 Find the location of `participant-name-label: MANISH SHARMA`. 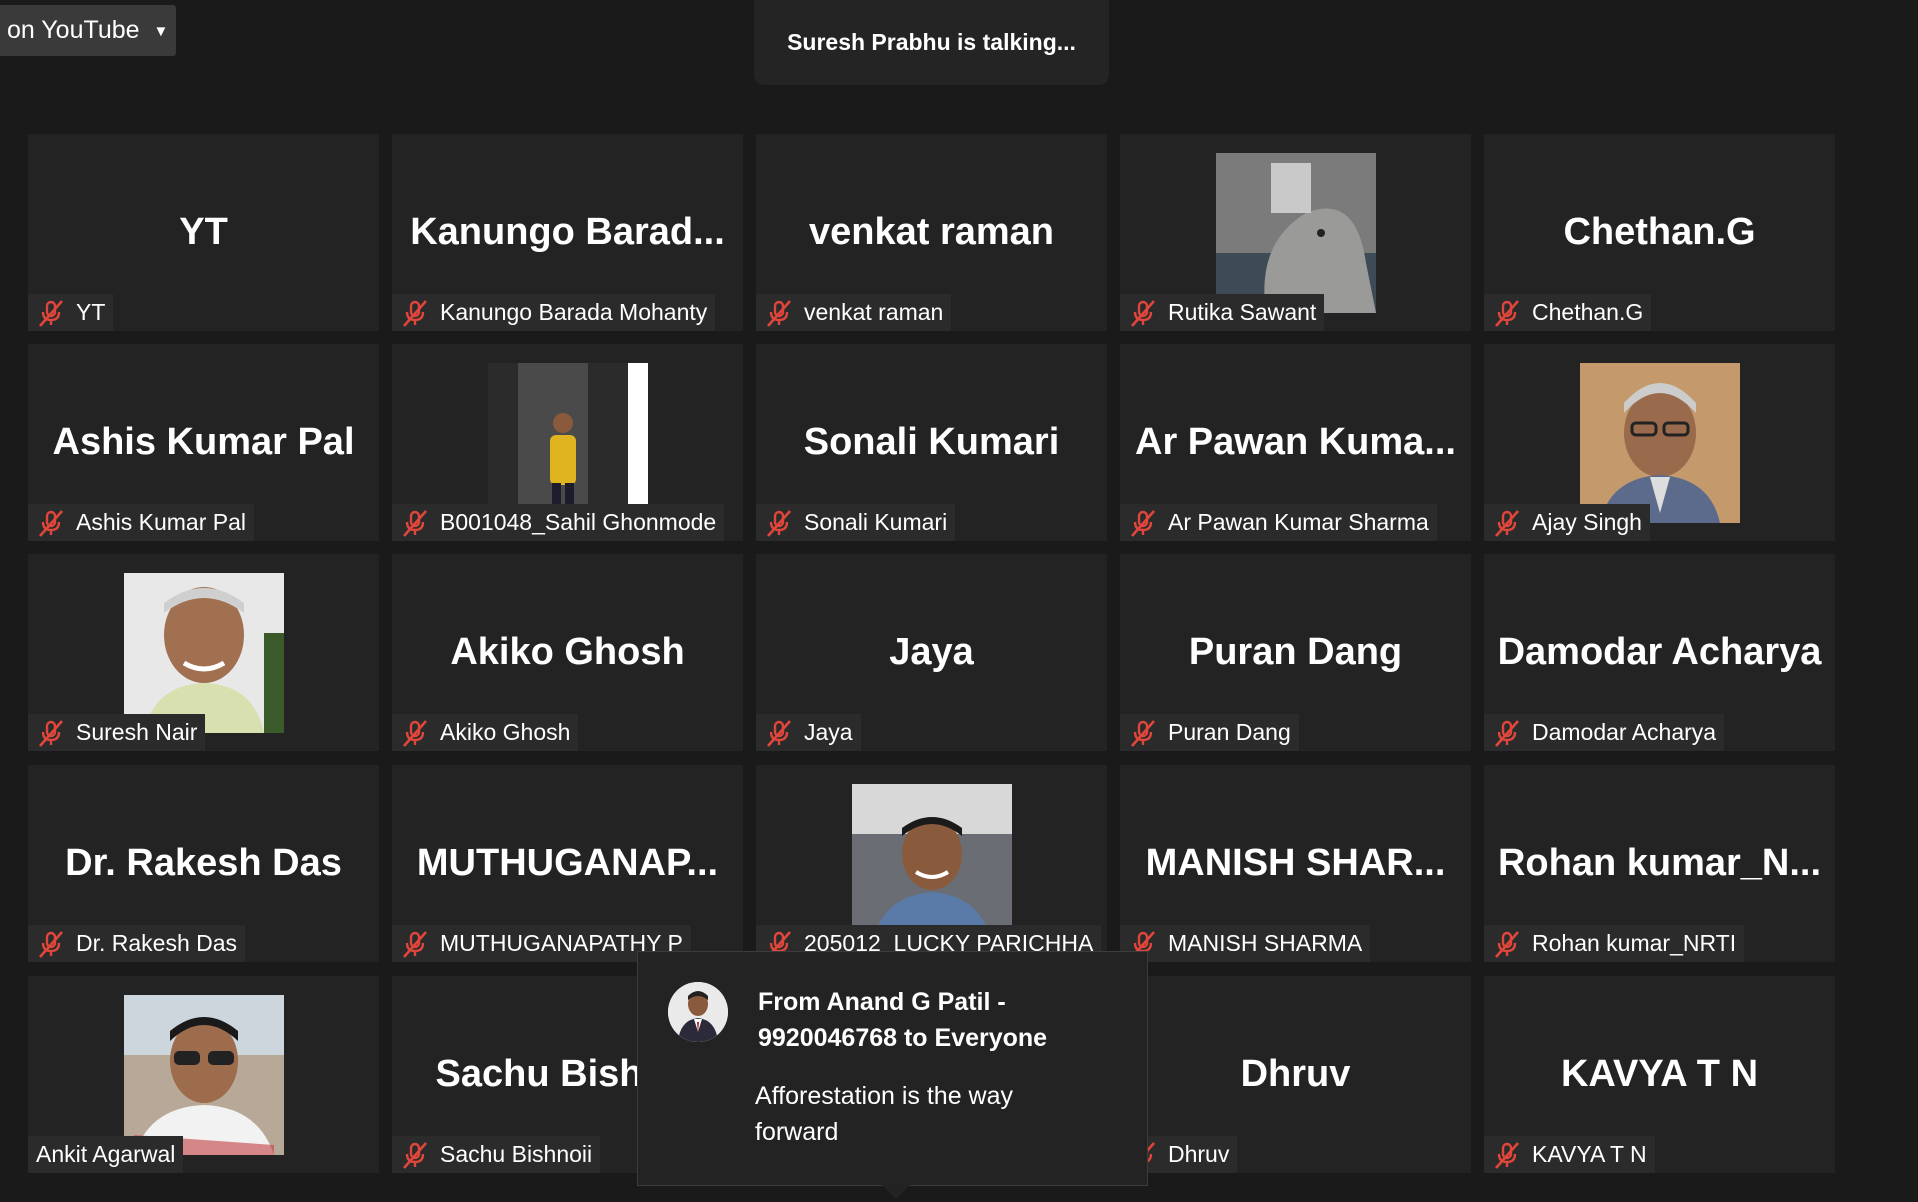

participant-name-label: MANISH SHARMA is located at coordinates (1245, 943).